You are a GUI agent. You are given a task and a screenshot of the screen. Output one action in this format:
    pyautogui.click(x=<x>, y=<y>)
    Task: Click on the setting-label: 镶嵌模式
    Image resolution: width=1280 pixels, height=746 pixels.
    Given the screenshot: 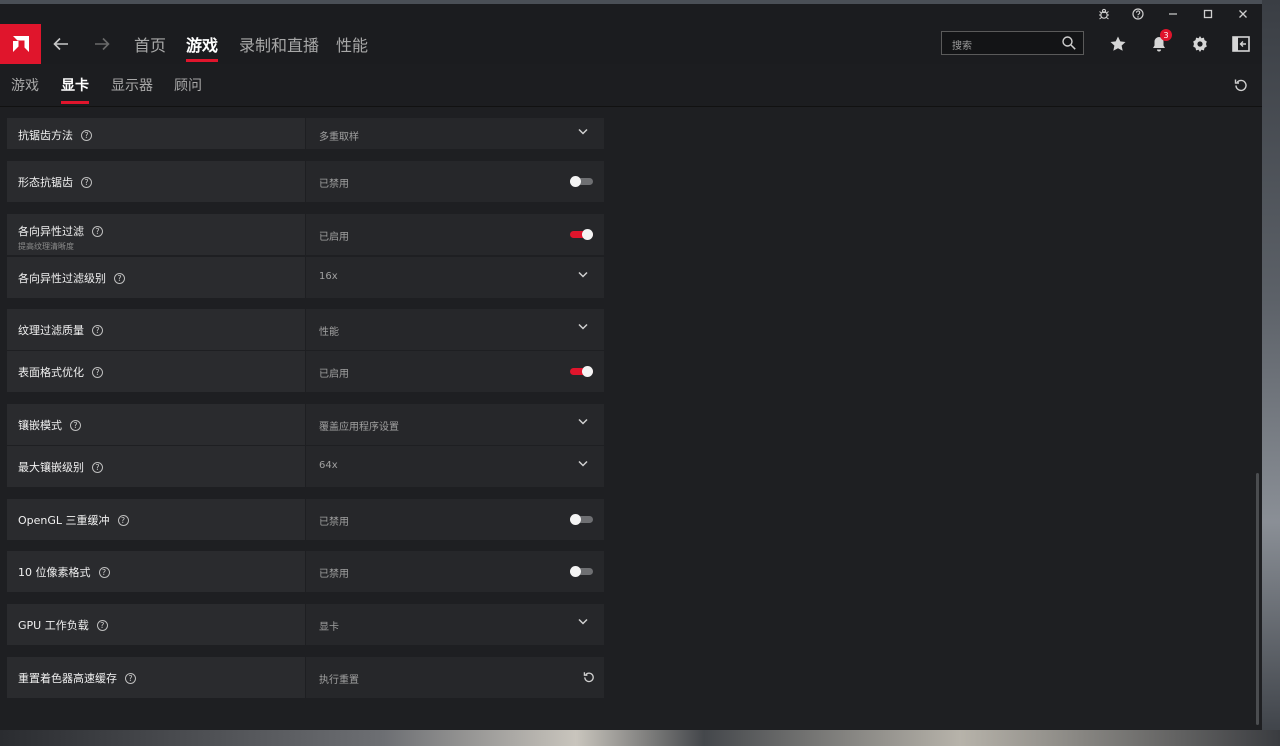 What is the action you would take?
    pyautogui.click(x=40, y=425)
    